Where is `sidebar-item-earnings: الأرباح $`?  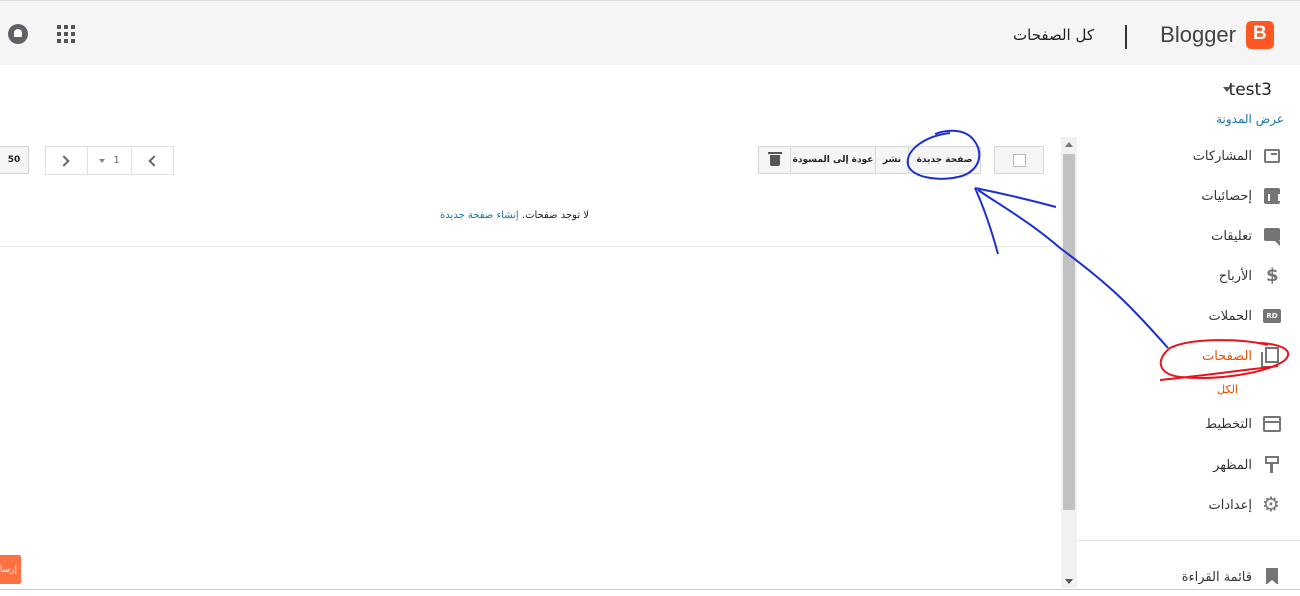 sidebar-item-earnings: الأرباح $ is located at coordinates (1250, 276).